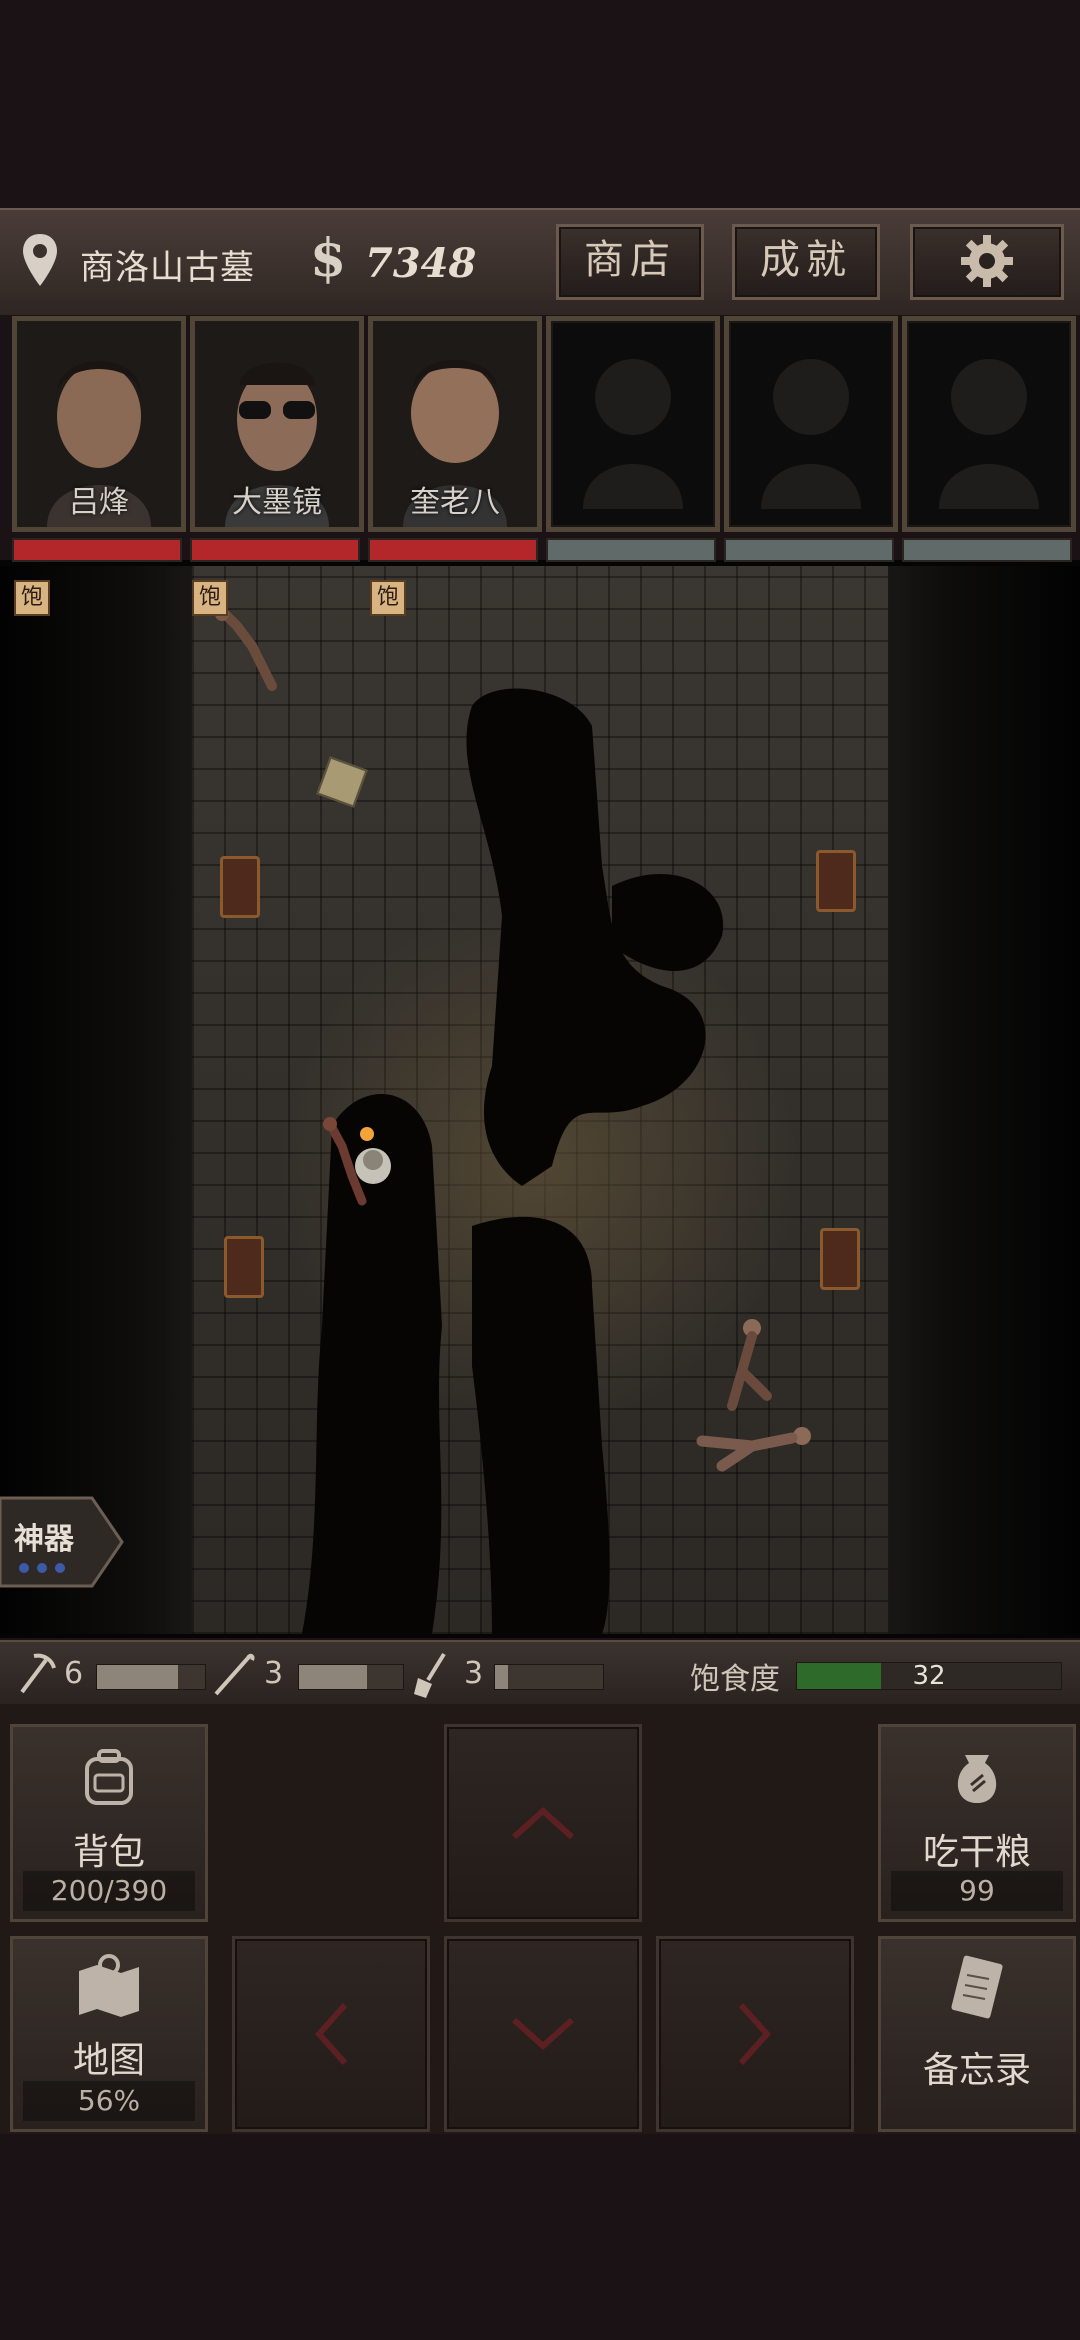 The width and height of the screenshot is (1080, 2340). I want to click on map-label: 地图, so click(108, 2060).